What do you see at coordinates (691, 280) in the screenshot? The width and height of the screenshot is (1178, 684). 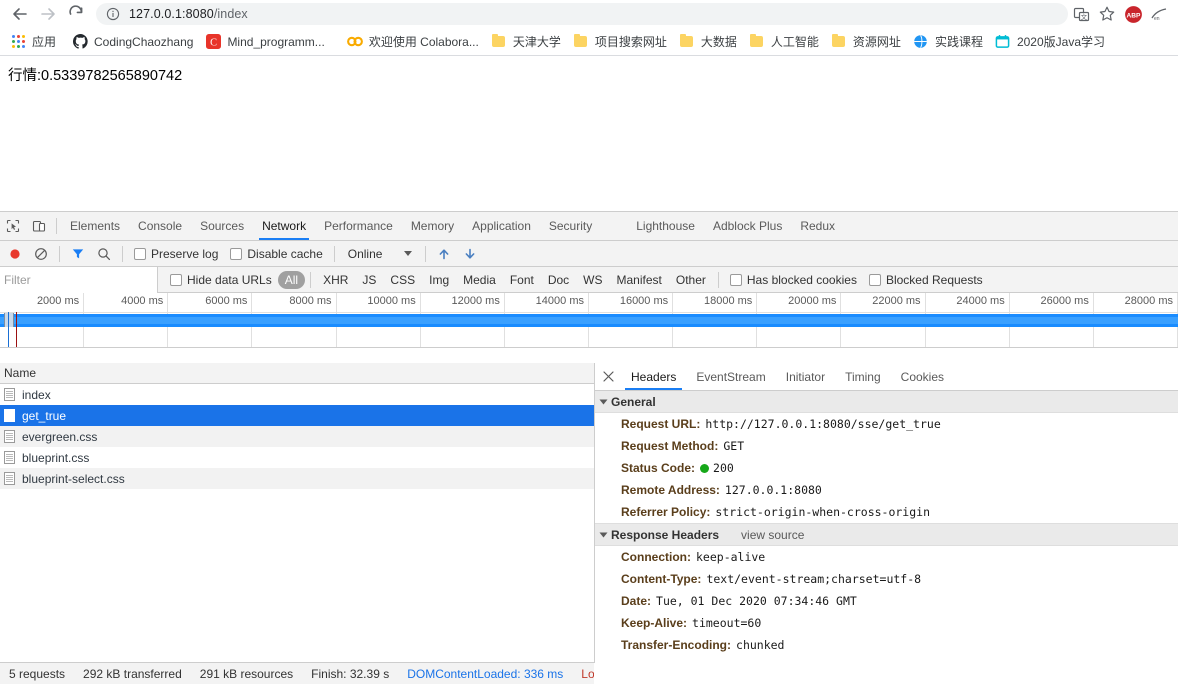 I see `filter-type-other: Other` at bounding box center [691, 280].